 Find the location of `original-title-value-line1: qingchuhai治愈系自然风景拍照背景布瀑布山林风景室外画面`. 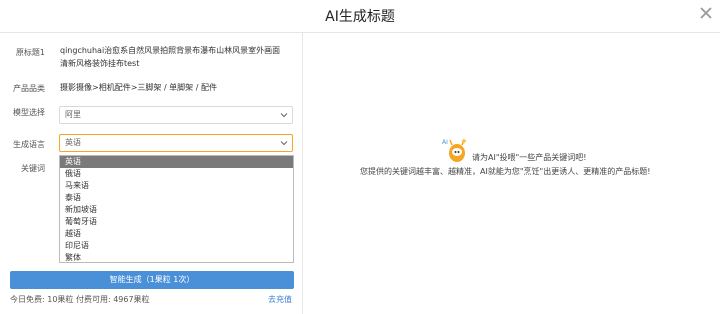

original-title-value-line1: qingchuhai治愈系自然风景拍照背景布瀑布山林风景室外画面 is located at coordinates (170, 50).